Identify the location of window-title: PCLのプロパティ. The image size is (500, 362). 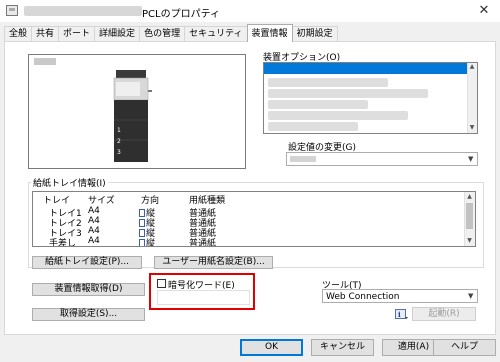
(181, 14).